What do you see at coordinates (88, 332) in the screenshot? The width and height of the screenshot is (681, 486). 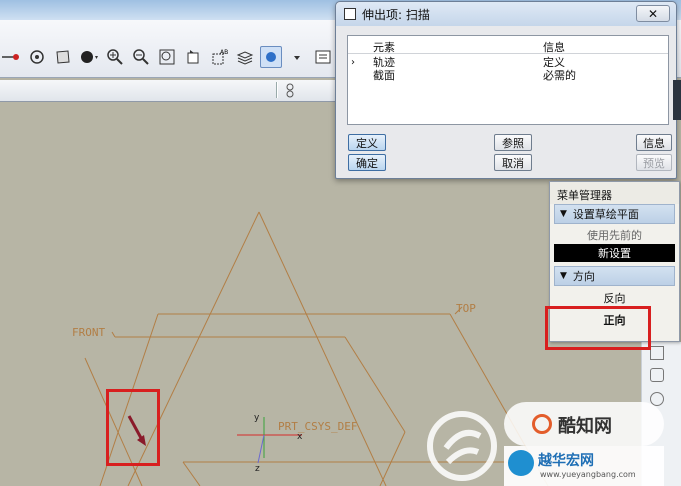 I see `datum-front-label: FRONT` at bounding box center [88, 332].